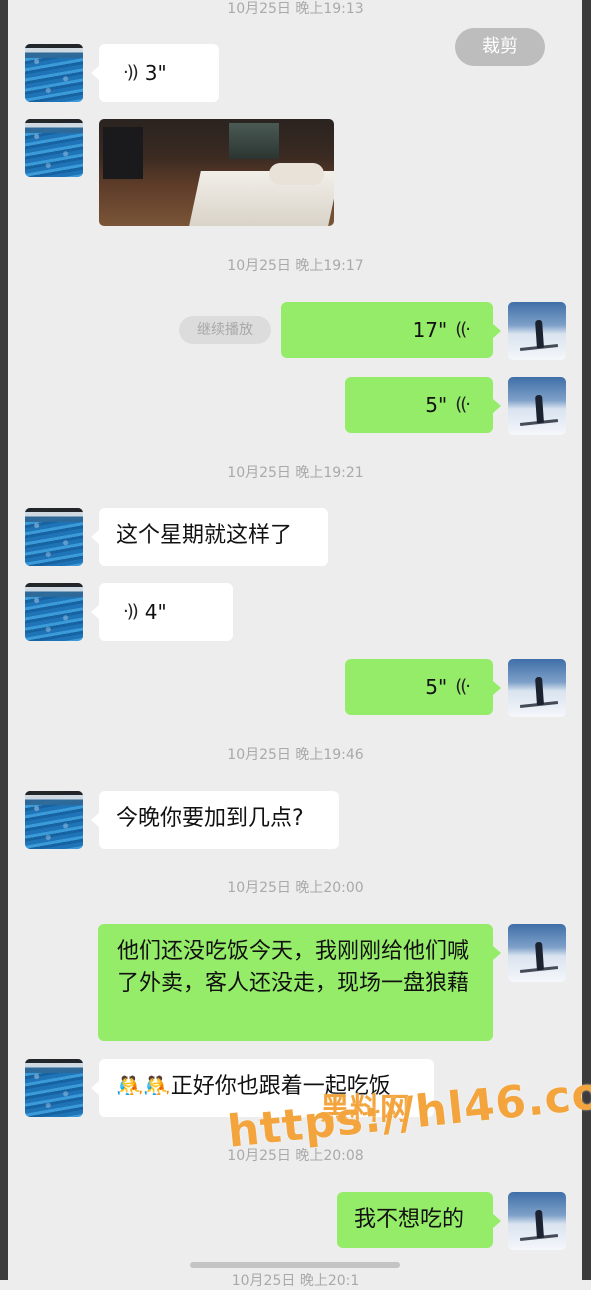  I want to click on crop-button: 裁剪, so click(500, 47).